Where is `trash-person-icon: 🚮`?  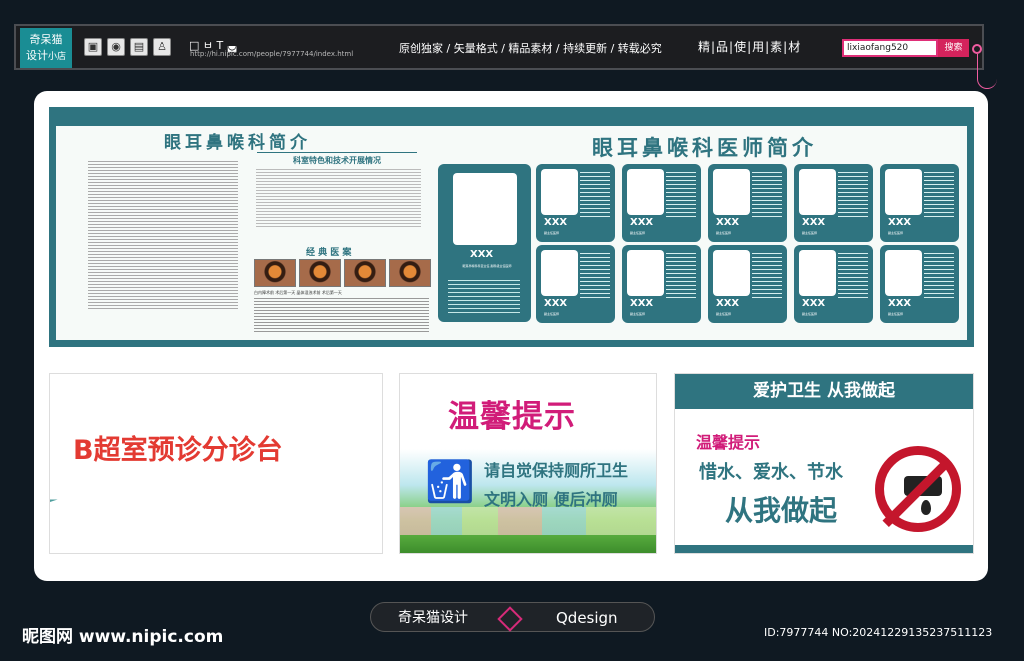
trash-person-icon: 🚮 is located at coordinates (450, 482).